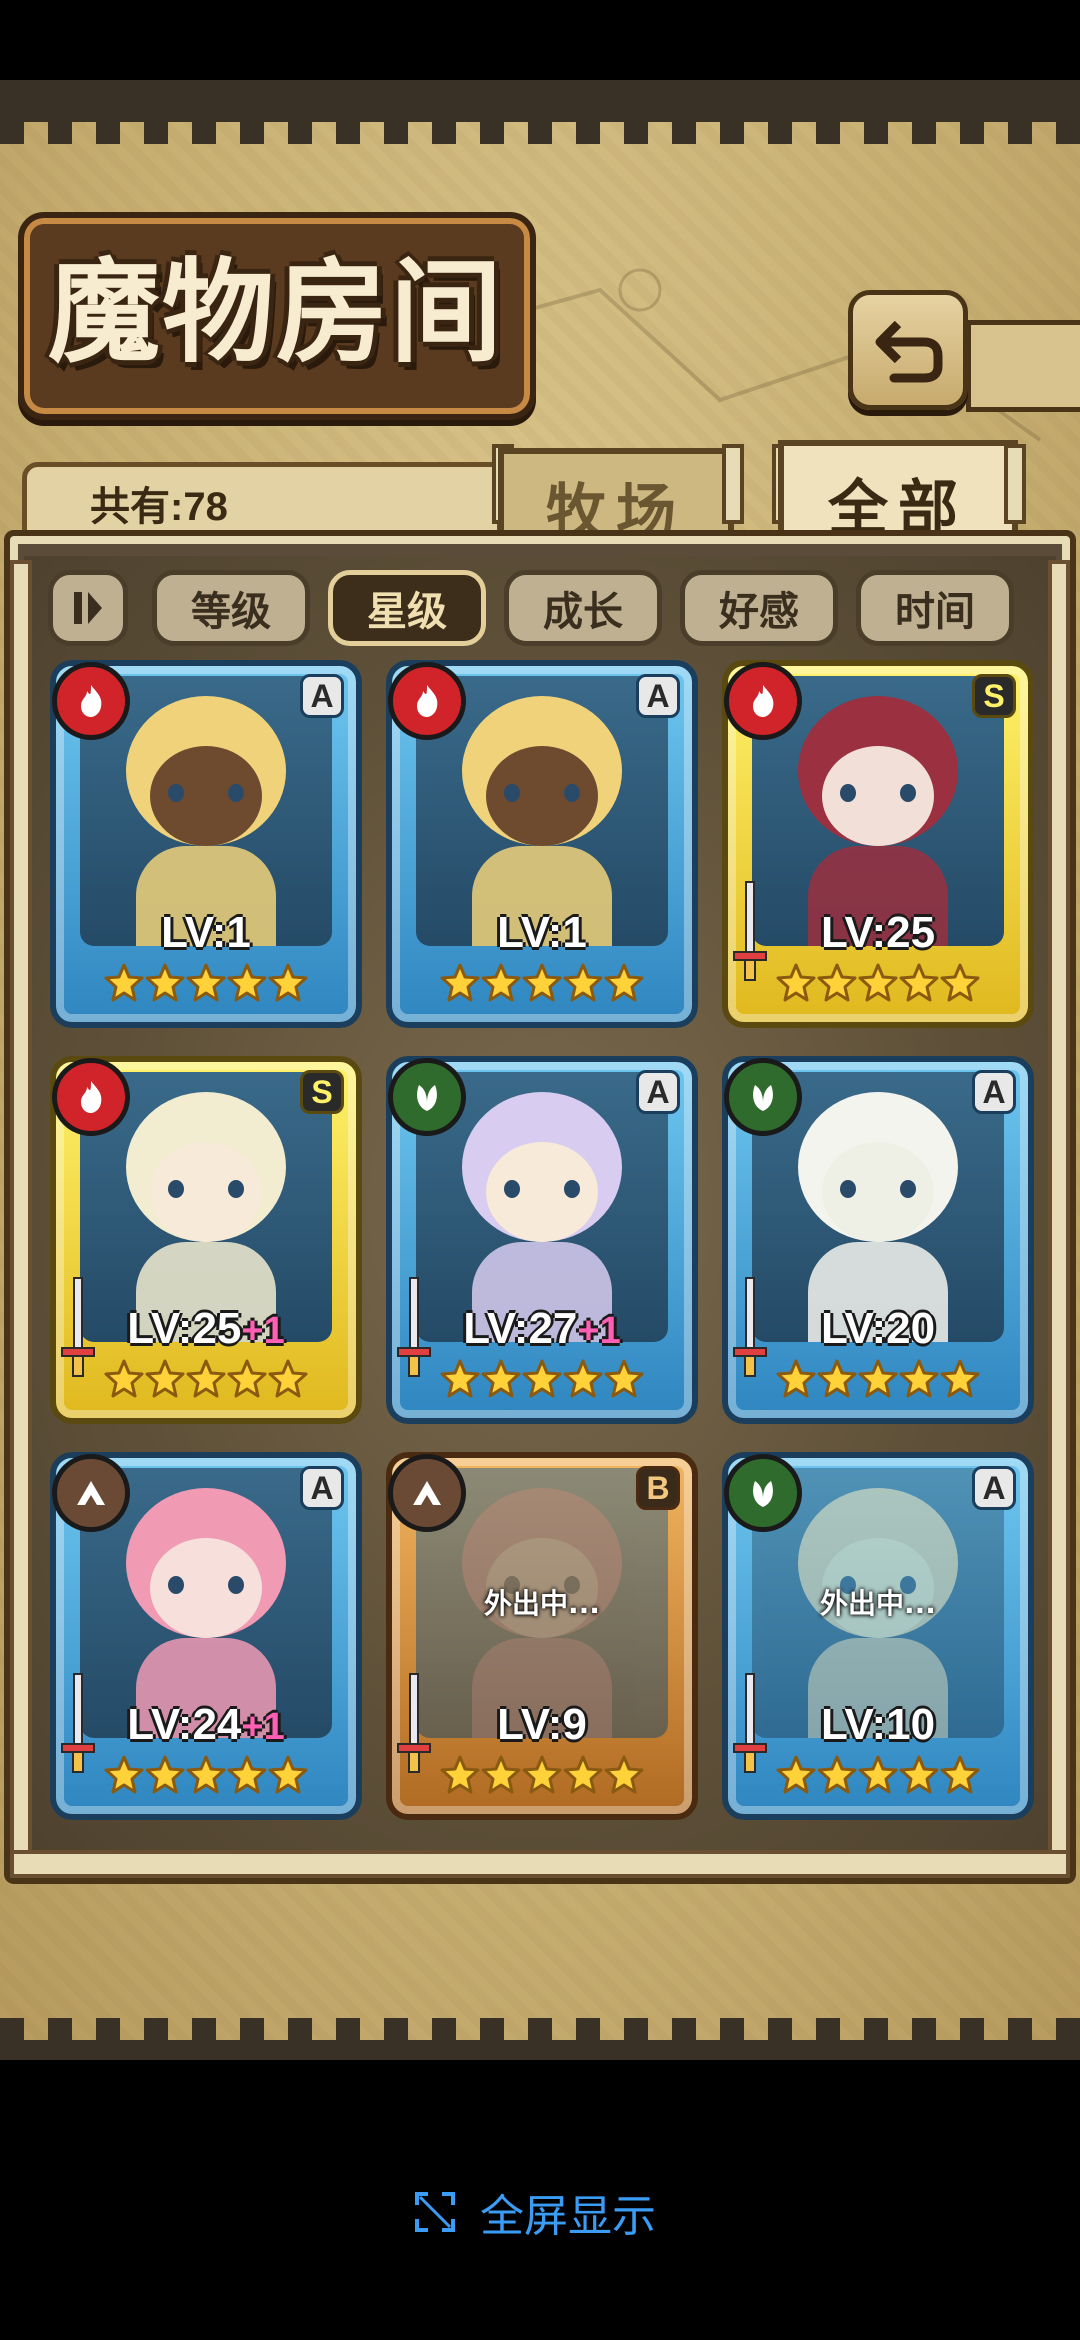  Describe the element at coordinates (276, 312) in the screenshot. I see `page-title: 魔物房间` at that location.